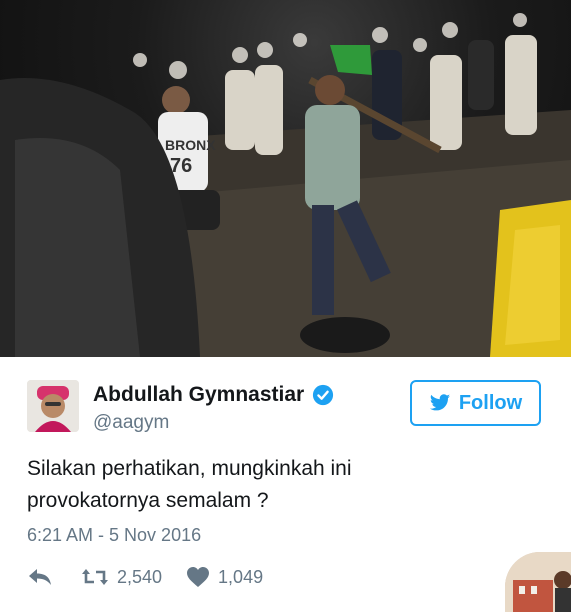 This screenshot has width=571, height=612. I want to click on author-name-row: Abdullah Gymnastiar, so click(213, 395).